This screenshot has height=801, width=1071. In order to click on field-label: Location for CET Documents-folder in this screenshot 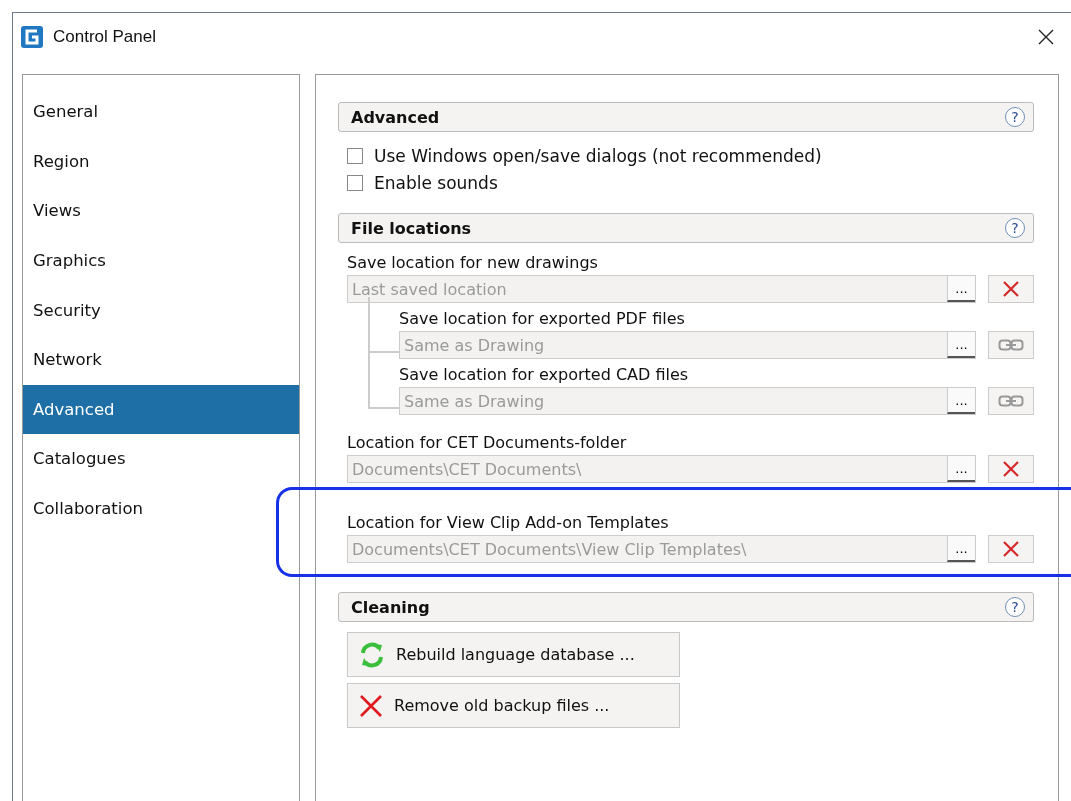, I will do `click(487, 443)`.